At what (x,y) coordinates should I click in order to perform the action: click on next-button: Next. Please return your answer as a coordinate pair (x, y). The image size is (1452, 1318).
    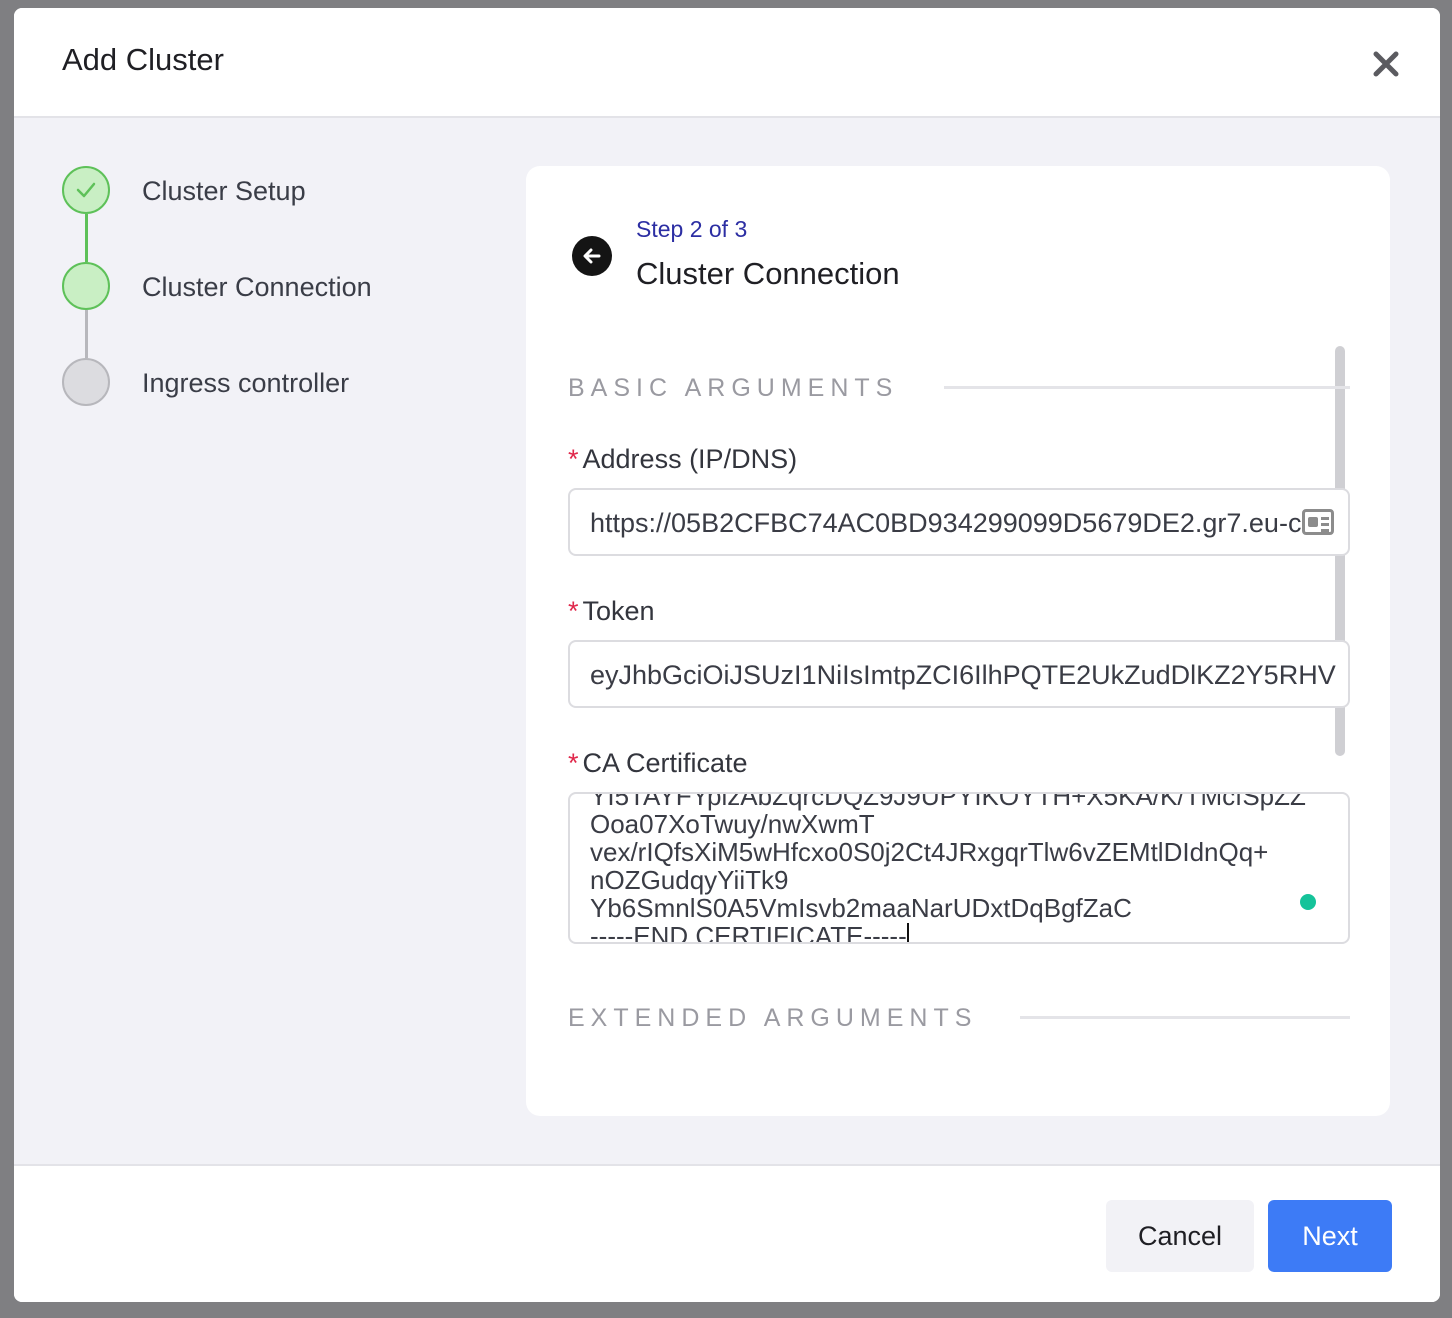
    Looking at the image, I should click on (1330, 1236).